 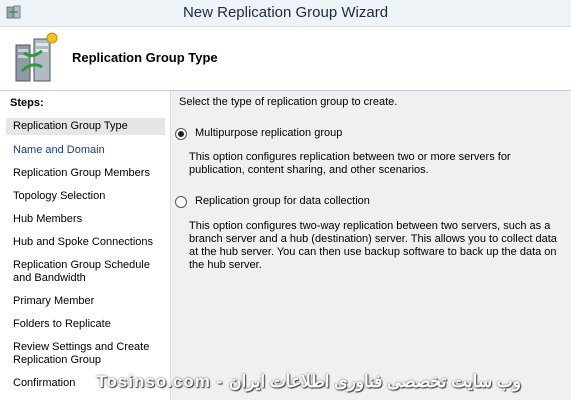 What do you see at coordinates (48, 219) in the screenshot?
I see `step-hub-members: Hub Members` at bounding box center [48, 219].